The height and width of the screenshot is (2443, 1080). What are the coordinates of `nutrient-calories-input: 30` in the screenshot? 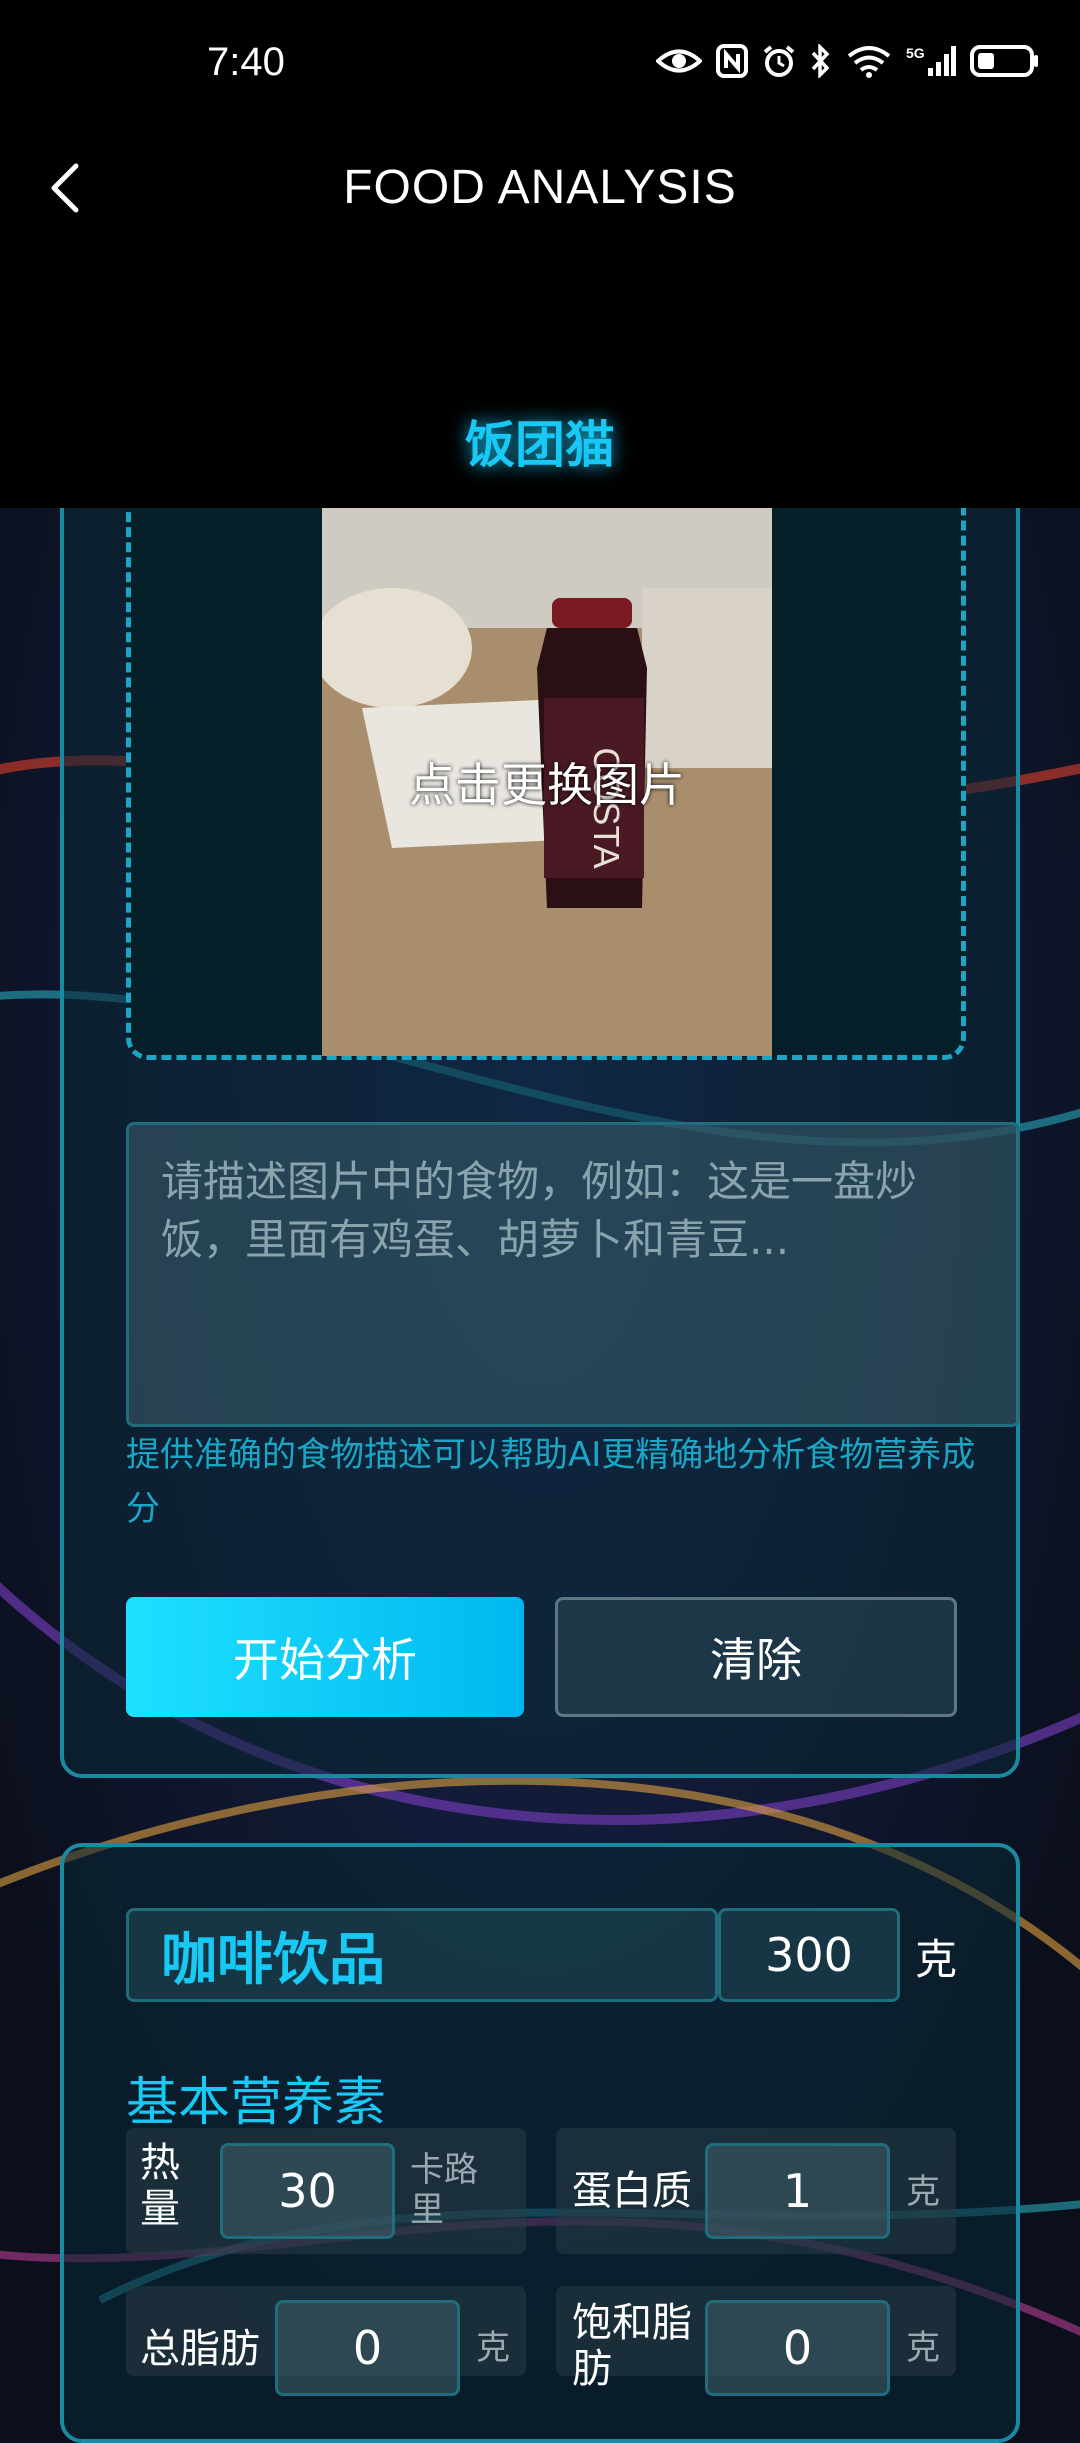 It's located at (307, 2191).